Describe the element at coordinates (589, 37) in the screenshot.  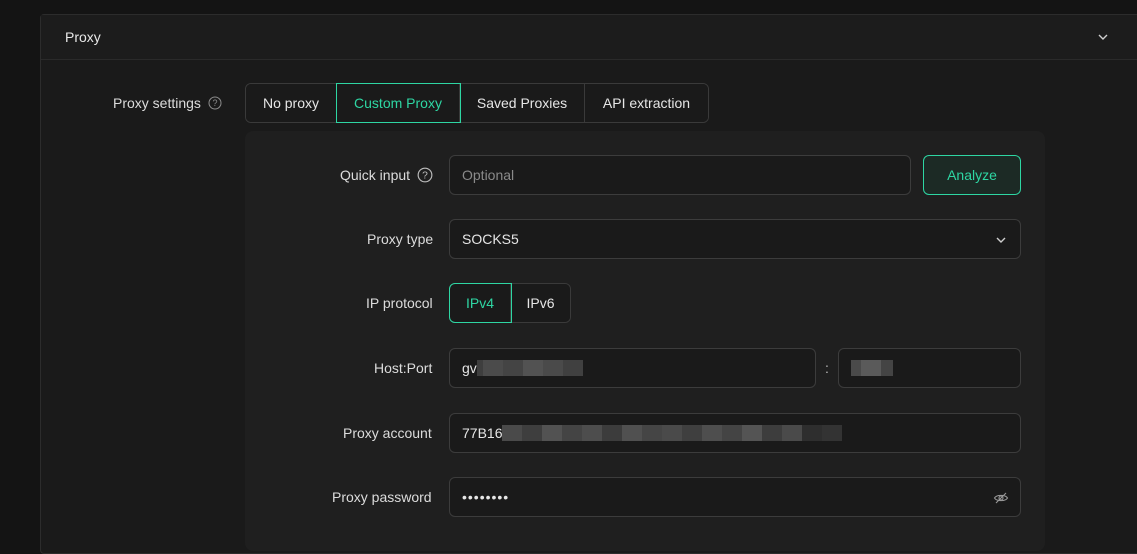
I see `proxy-panel-header: Proxy` at that location.